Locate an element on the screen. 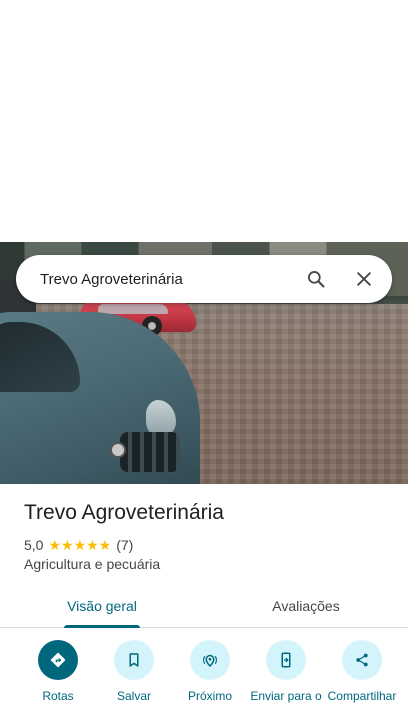 The image size is (408, 726). place-name: Trevo Agroveterinária is located at coordinates (124, 512).